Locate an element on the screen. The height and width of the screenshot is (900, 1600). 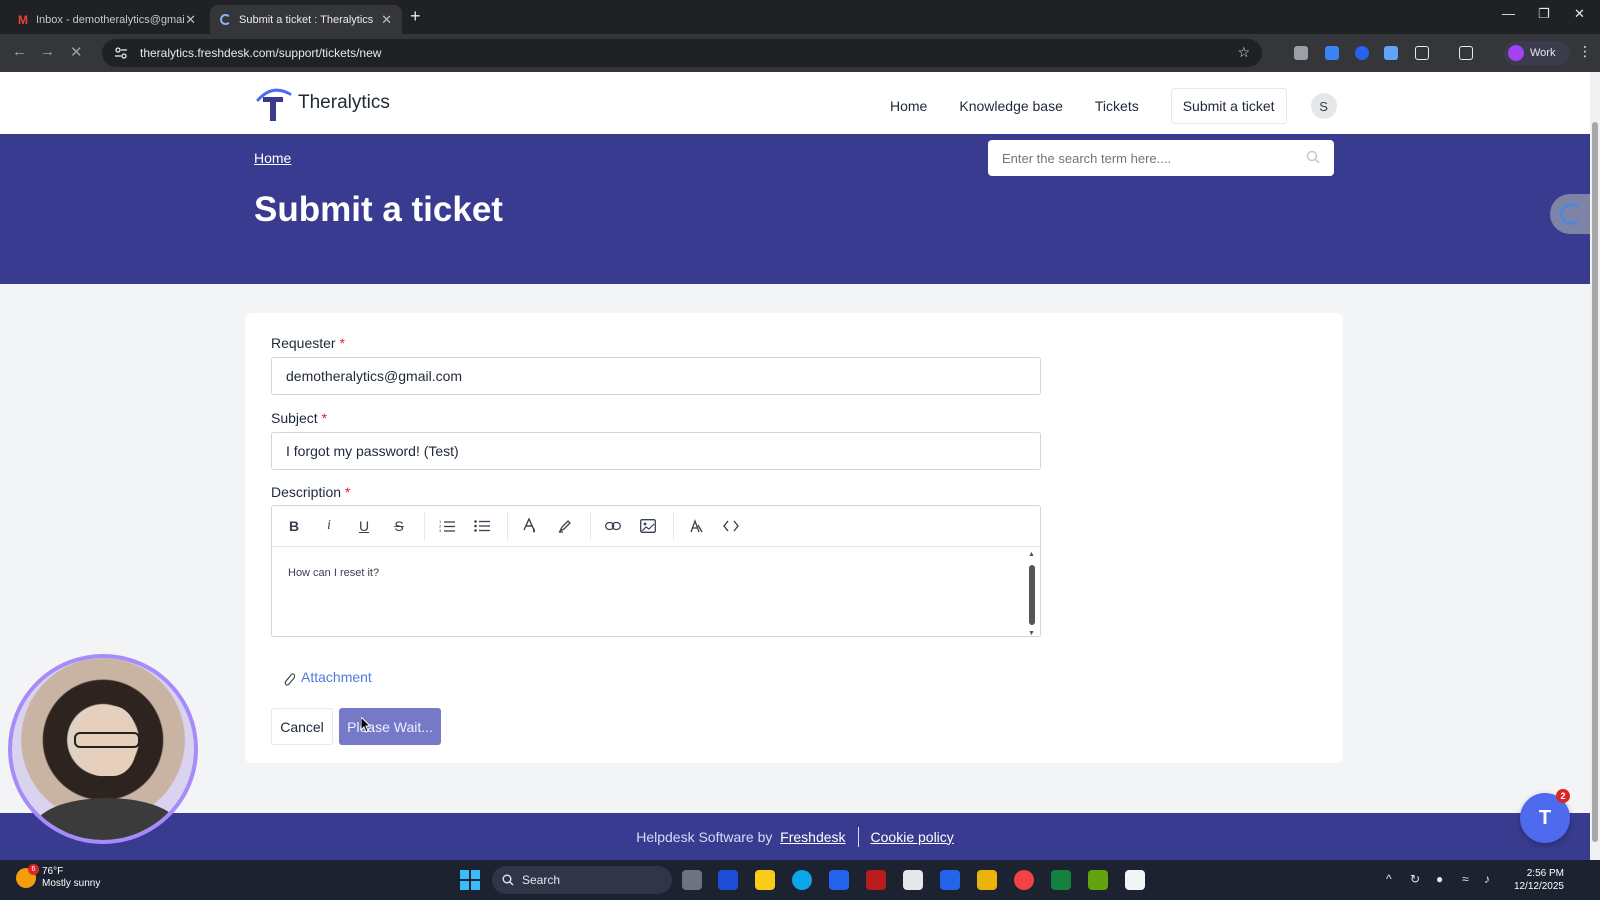
clock-date: 12/12/2025 is located at coordinates (1538, 886).